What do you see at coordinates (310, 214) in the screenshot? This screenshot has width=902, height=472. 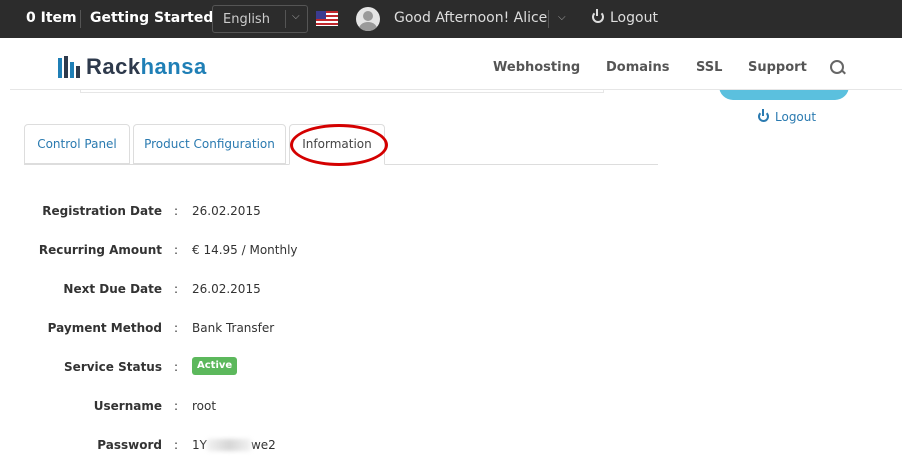 I see `info-row-registration-date: Registration Date : 26.02.2015` at bounding box center [310, 214].